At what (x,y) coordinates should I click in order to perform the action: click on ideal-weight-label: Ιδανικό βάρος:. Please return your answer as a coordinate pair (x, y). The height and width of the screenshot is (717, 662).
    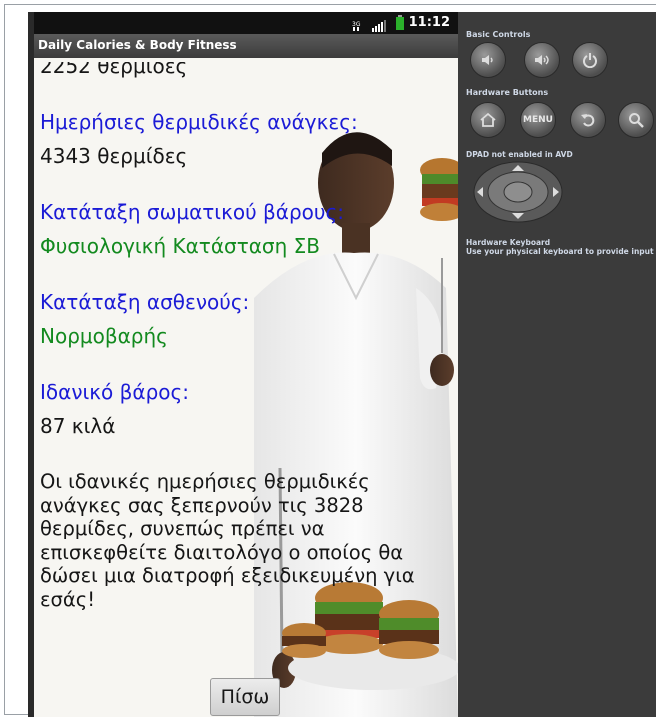
    Looking at the image, I should click on (114, 392).